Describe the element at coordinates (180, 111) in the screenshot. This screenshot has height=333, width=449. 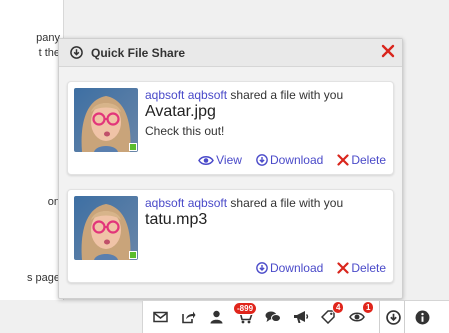
I see `file-name: Avatar.jpg` at that location.